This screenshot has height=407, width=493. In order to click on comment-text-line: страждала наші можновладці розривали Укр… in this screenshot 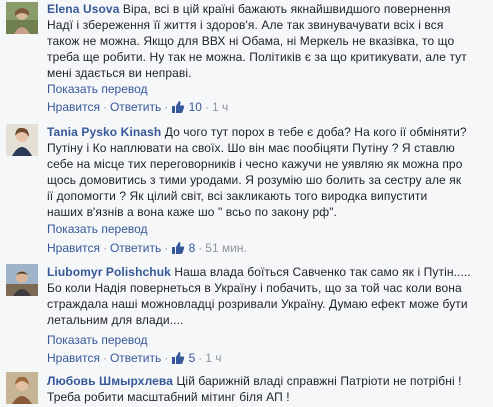, I will do `click(257, 304)`.